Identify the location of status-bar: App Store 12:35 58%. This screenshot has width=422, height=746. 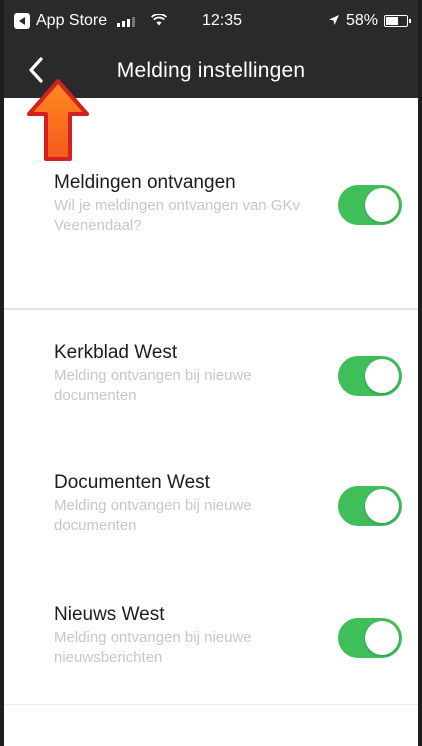
(211, 22).